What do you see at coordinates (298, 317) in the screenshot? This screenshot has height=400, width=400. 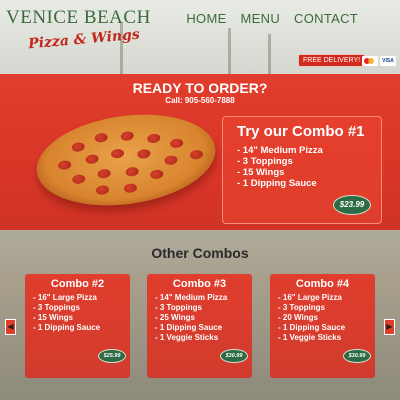 I see `list-item: - 20 Wings` at bounding box center [298, 317].